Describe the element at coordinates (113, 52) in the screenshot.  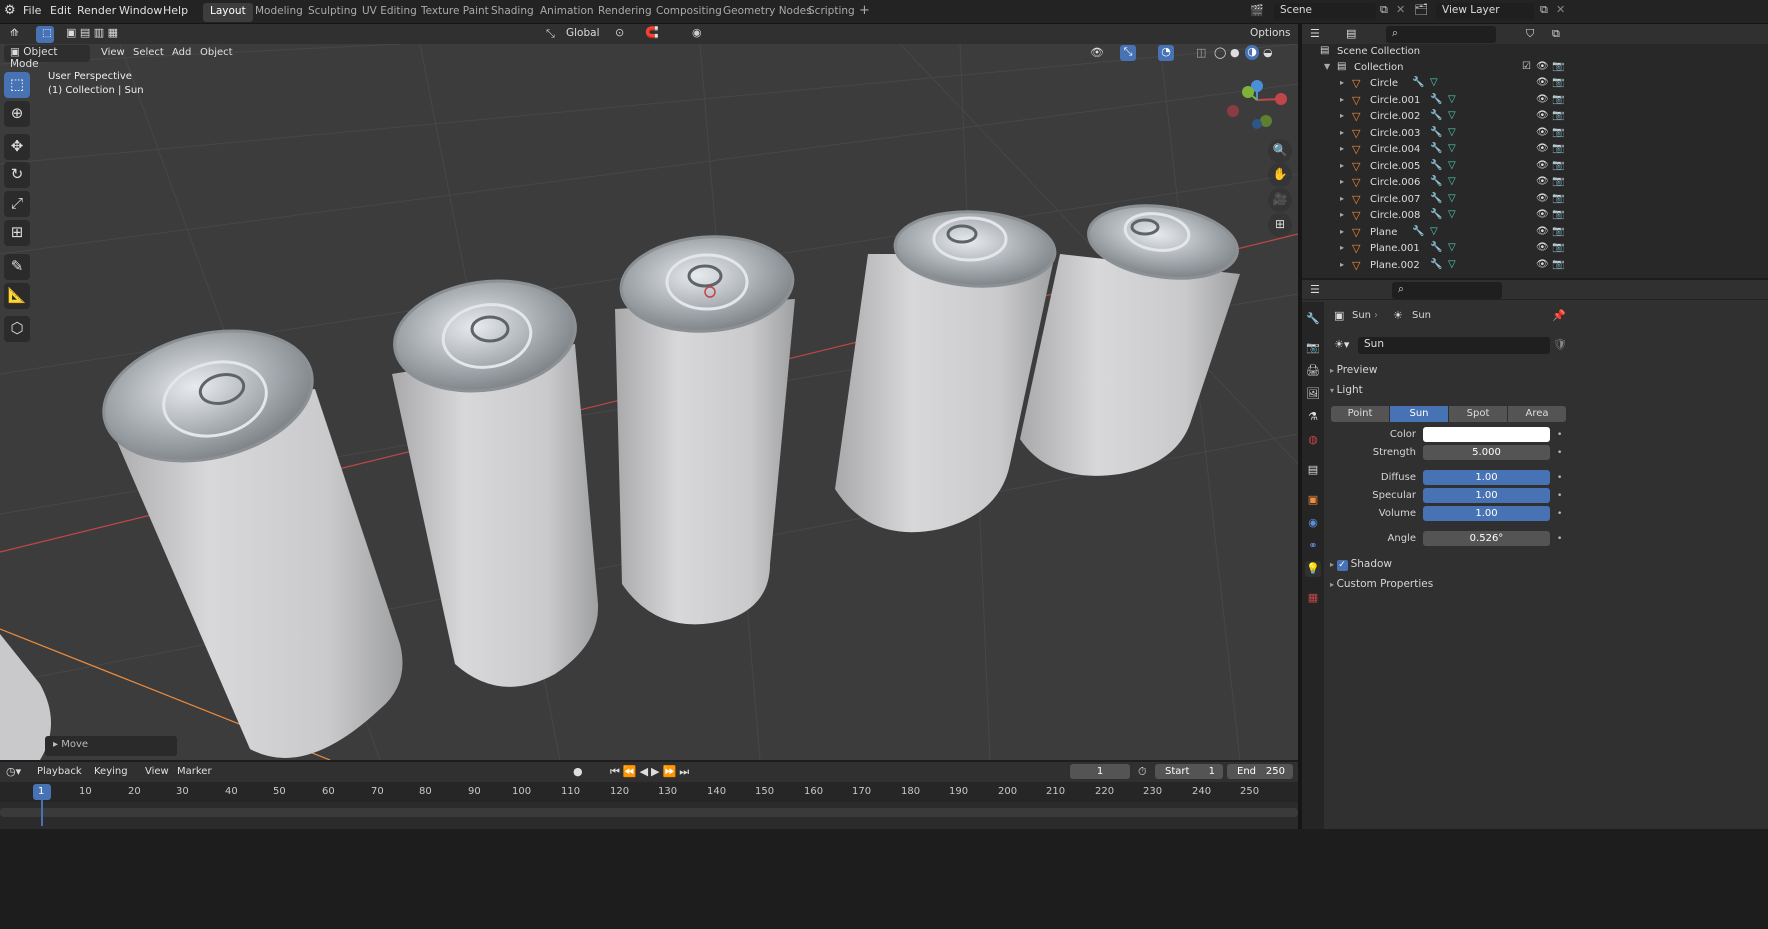
I see `viewport-menu-view: View` at that location.